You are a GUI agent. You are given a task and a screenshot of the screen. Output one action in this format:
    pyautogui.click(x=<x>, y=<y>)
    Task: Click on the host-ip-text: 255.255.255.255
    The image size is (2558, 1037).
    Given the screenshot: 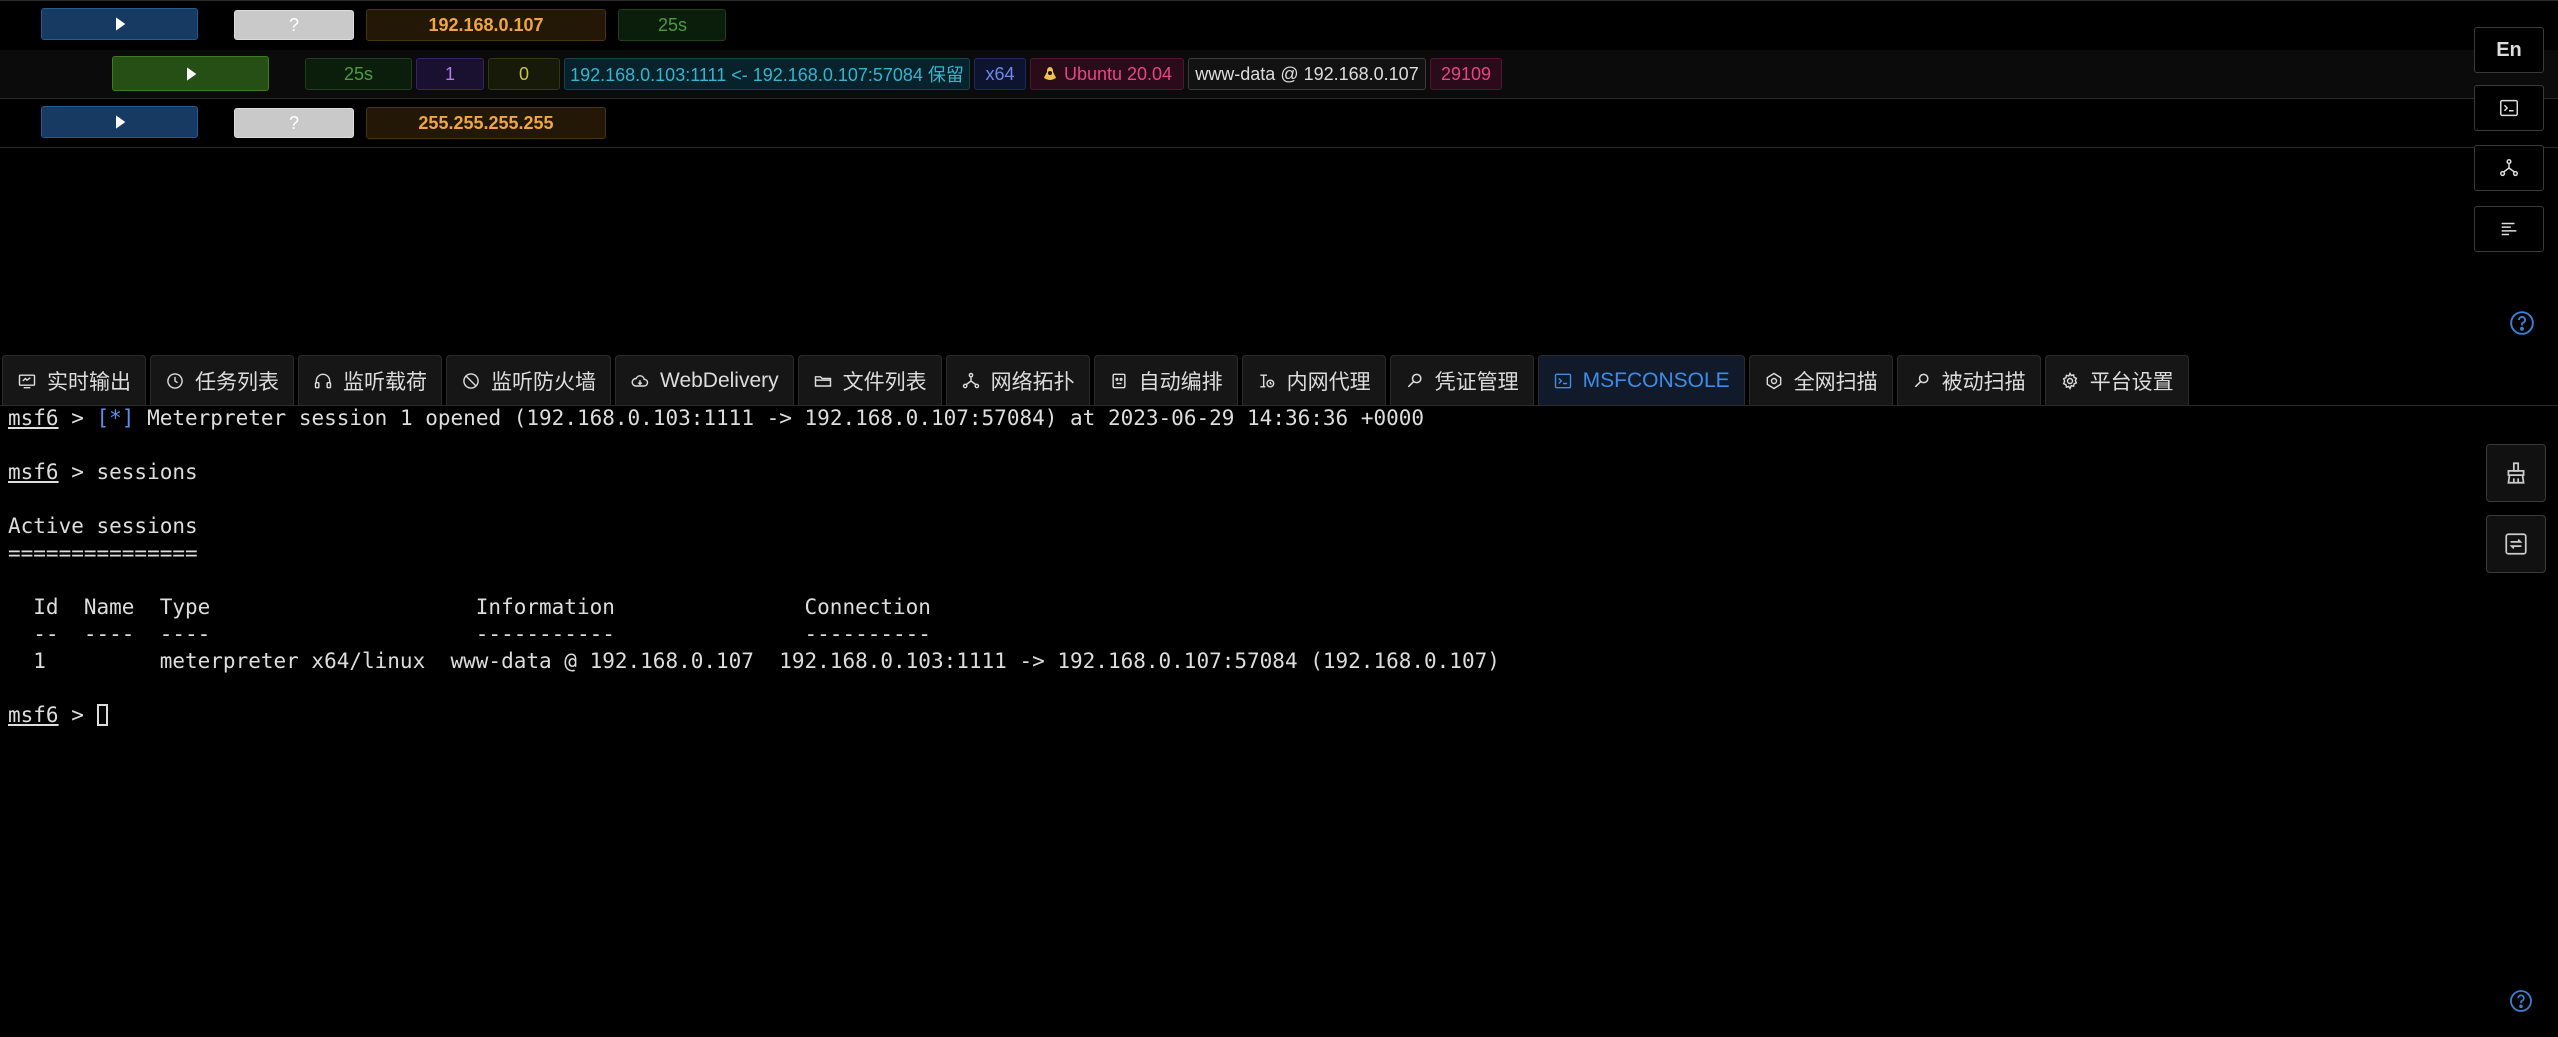 What is the action you would take?
    pyautogui.click(x=486, y=122)
    